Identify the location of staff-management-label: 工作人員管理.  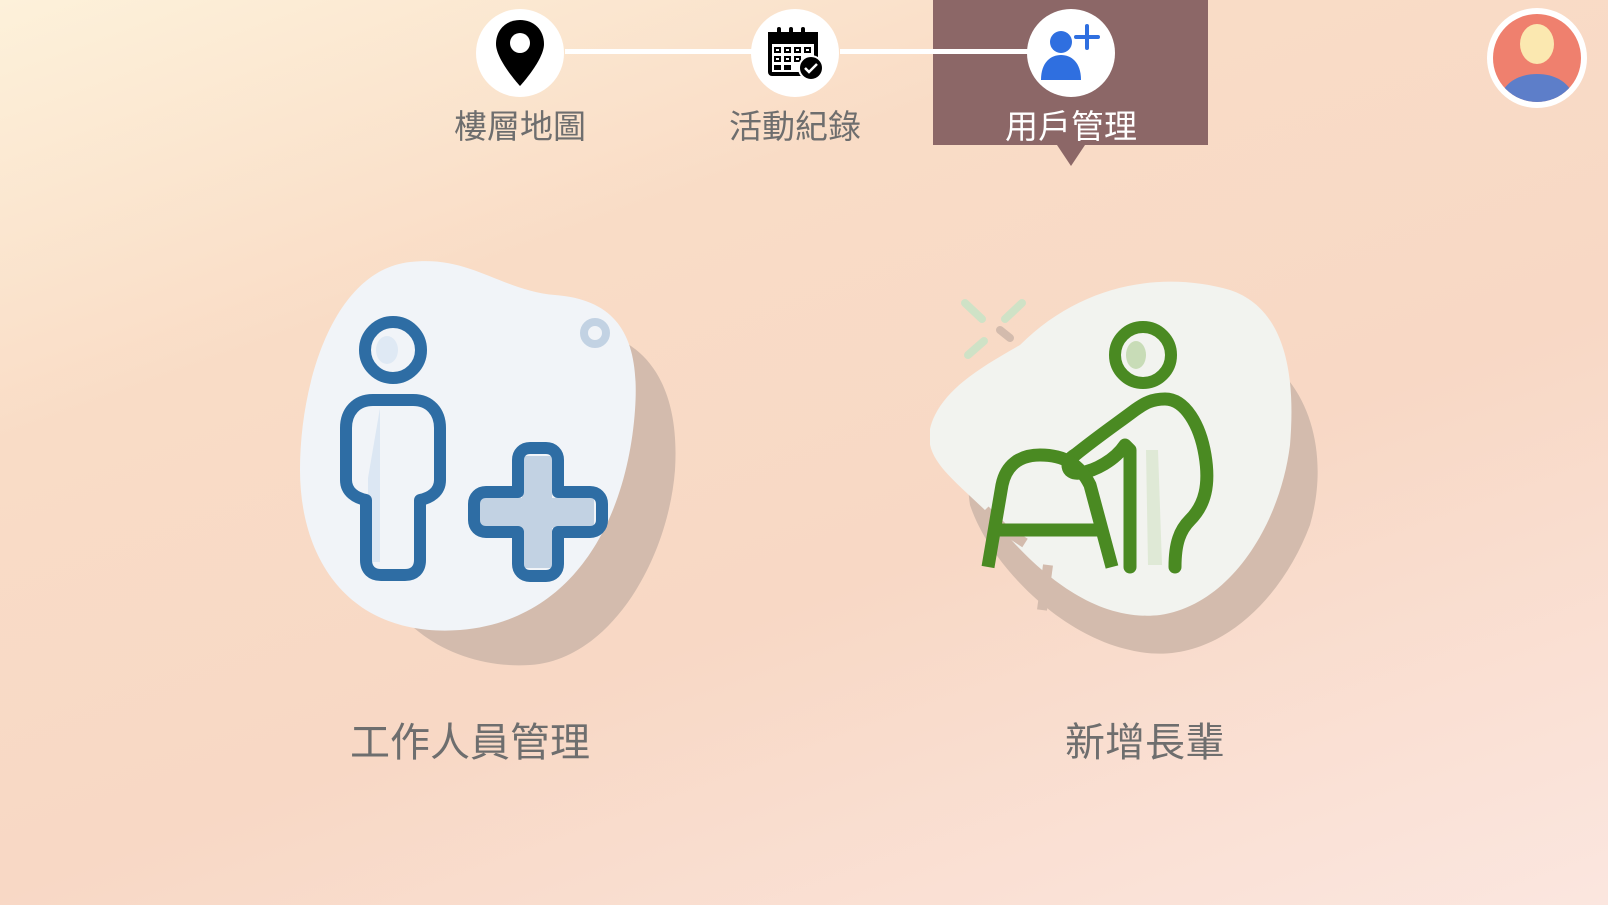
(470, 739).